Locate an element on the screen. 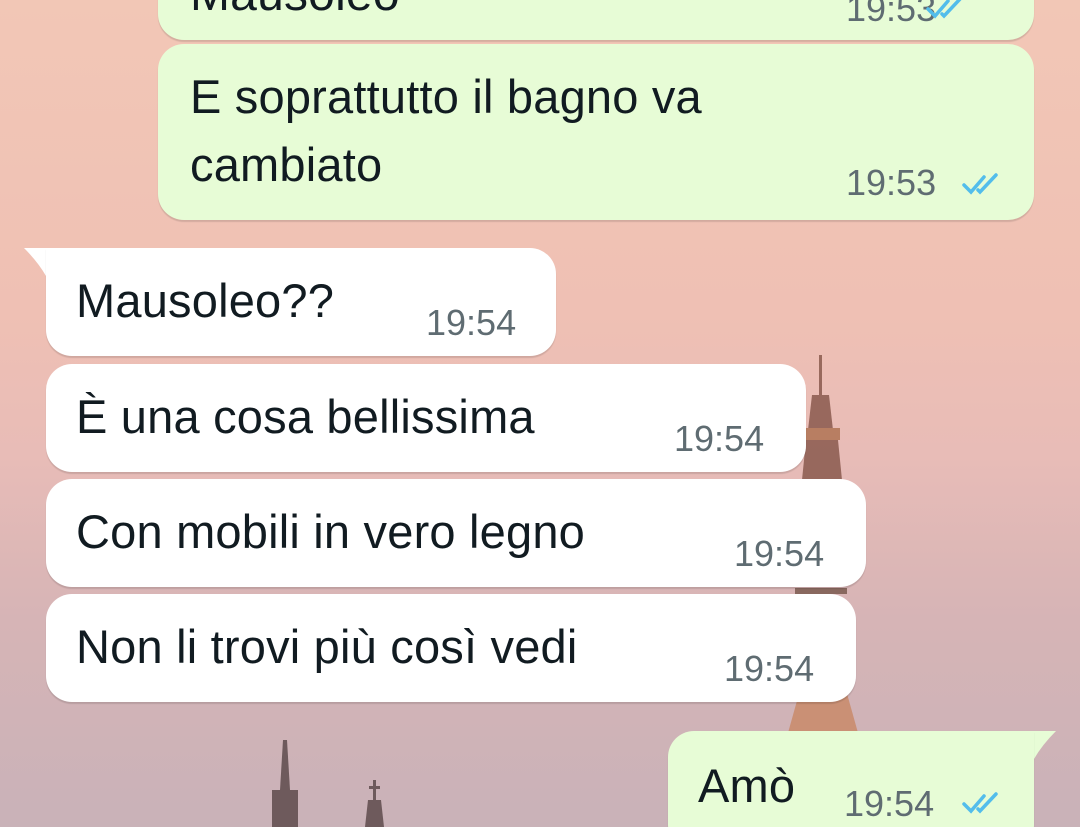 Image resolution: width=1080 pixels, height=827 pixels. message-text: È una cosa bellissima is located at coordinates (305, 416).